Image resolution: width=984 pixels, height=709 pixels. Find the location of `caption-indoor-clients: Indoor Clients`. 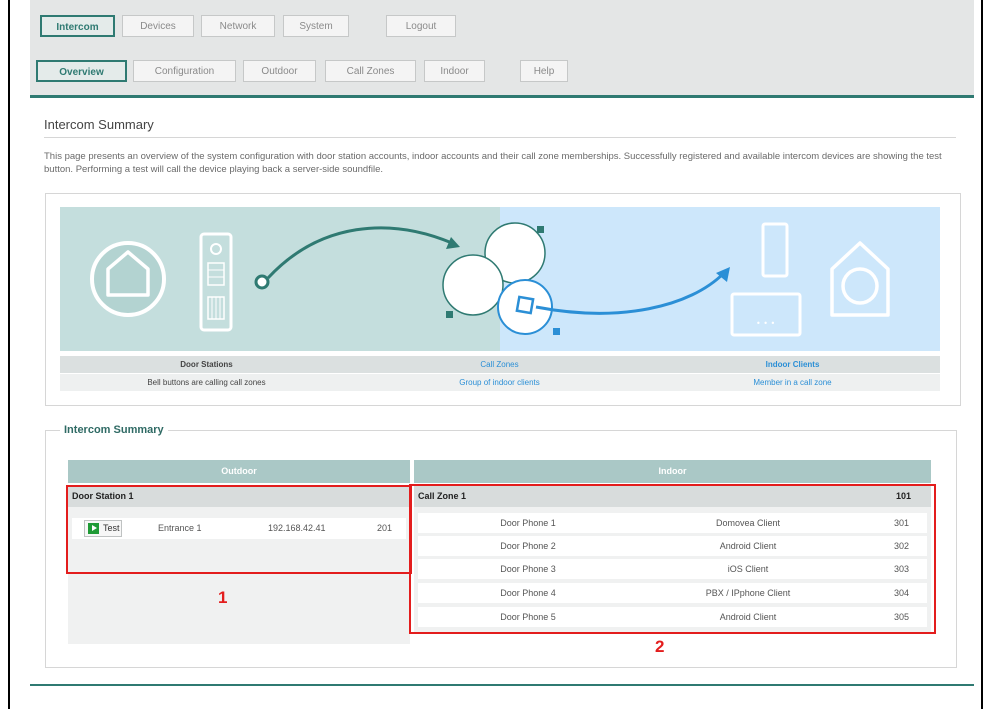

caption-indoor-clients: Indoor Clients is located at coordinates (792, 364).